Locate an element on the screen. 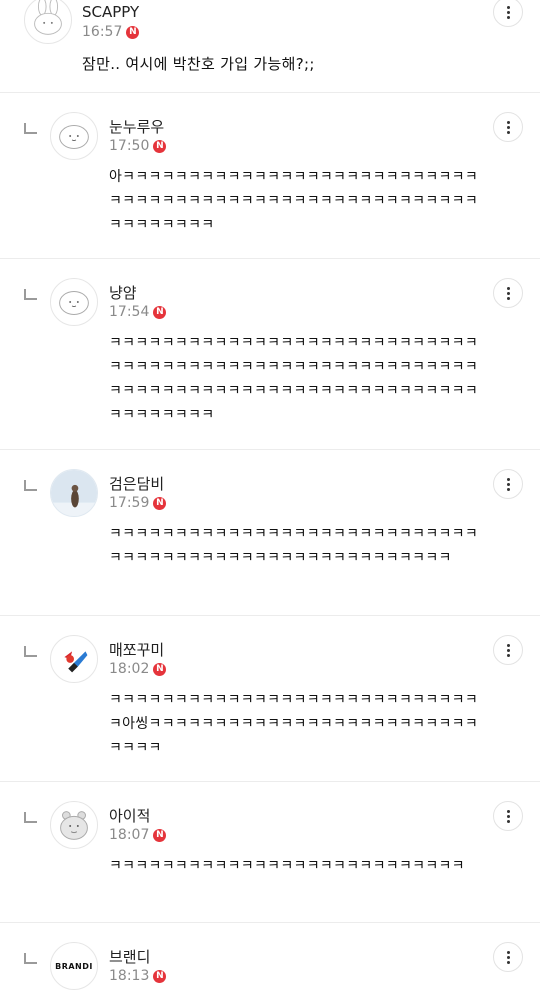  brandi-logo-text: BRANDI is located at coordinates (74, 966).